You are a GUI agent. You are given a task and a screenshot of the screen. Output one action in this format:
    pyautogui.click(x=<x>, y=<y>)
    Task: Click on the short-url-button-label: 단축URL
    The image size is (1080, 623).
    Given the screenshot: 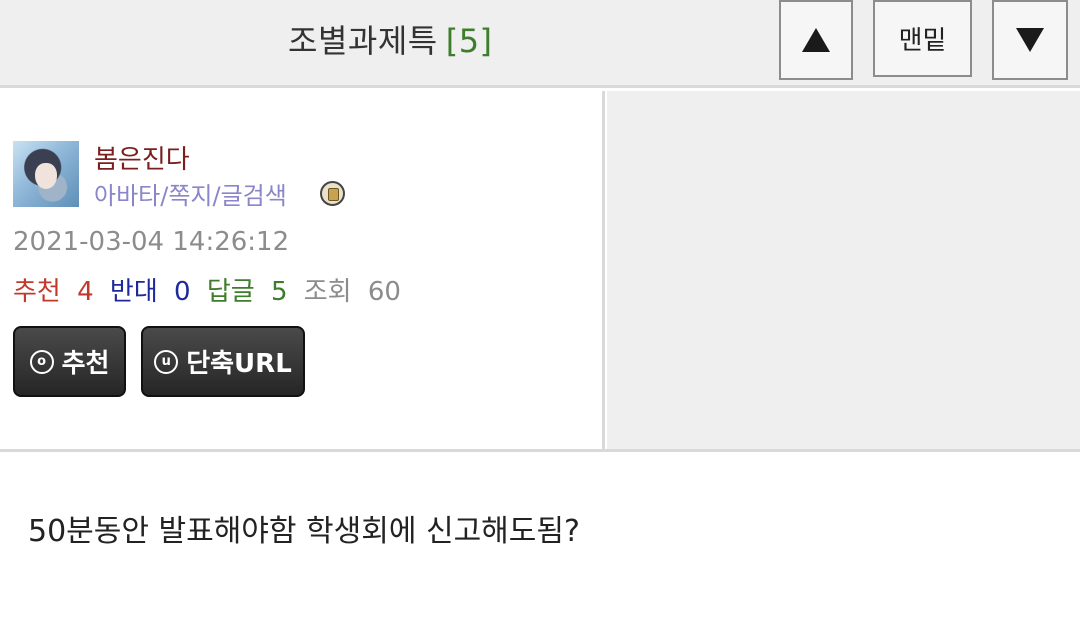 What is the action you would take?
    pyautogui.click(x=239, y=364)
    